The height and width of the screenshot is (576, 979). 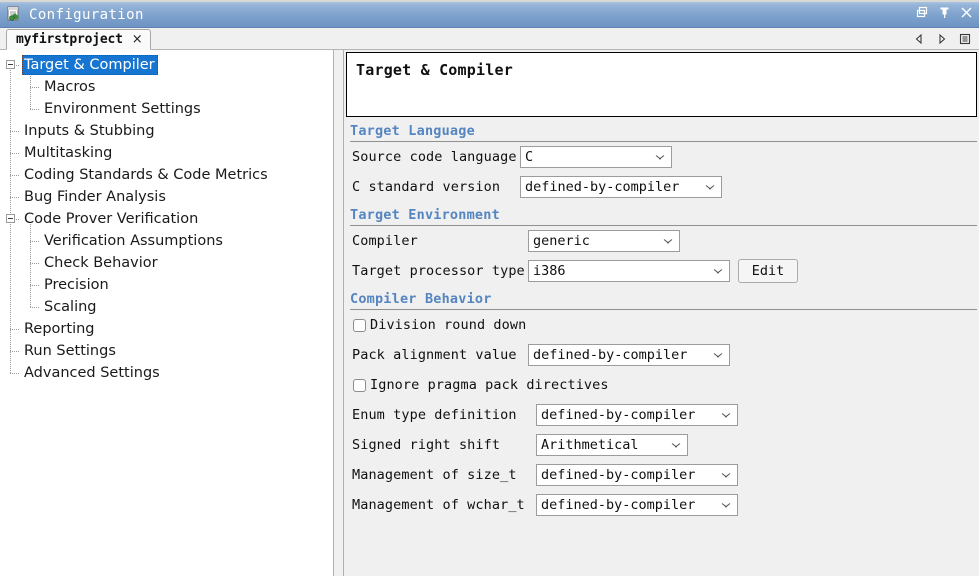 I want to click on tree-item-environment-settings: Environment Settings, so click(x=166, y=109).